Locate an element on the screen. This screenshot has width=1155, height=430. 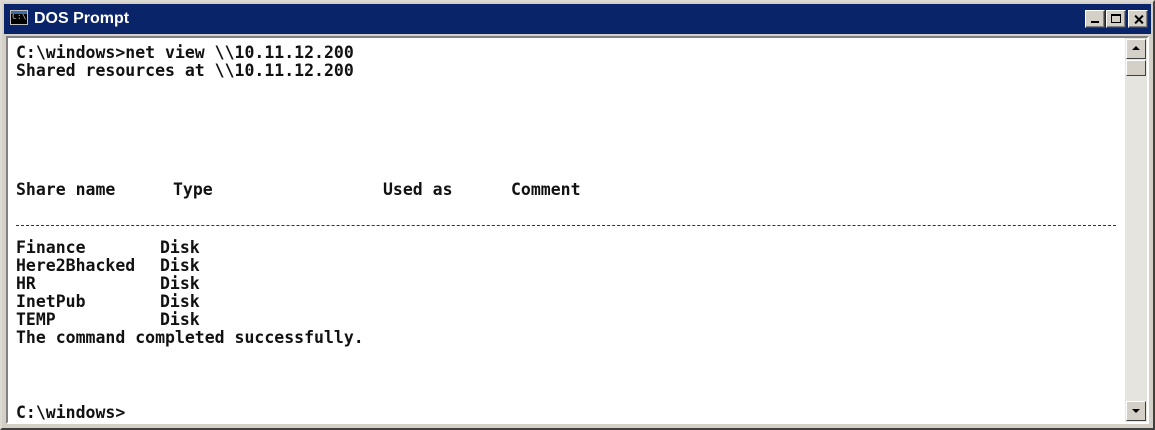
share-name: HR is located at coordinates (26, 283).